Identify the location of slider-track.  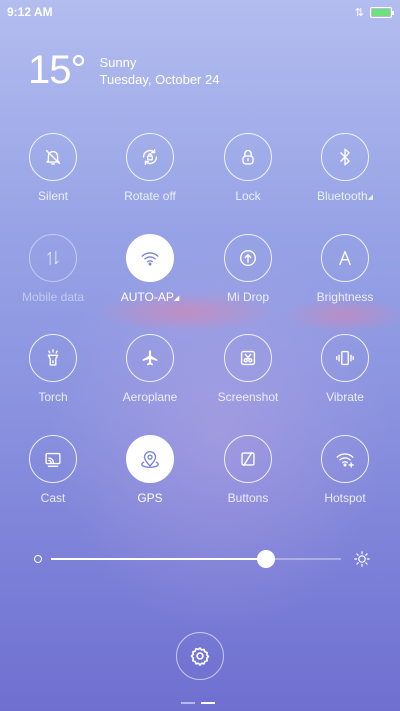
(196, 559).